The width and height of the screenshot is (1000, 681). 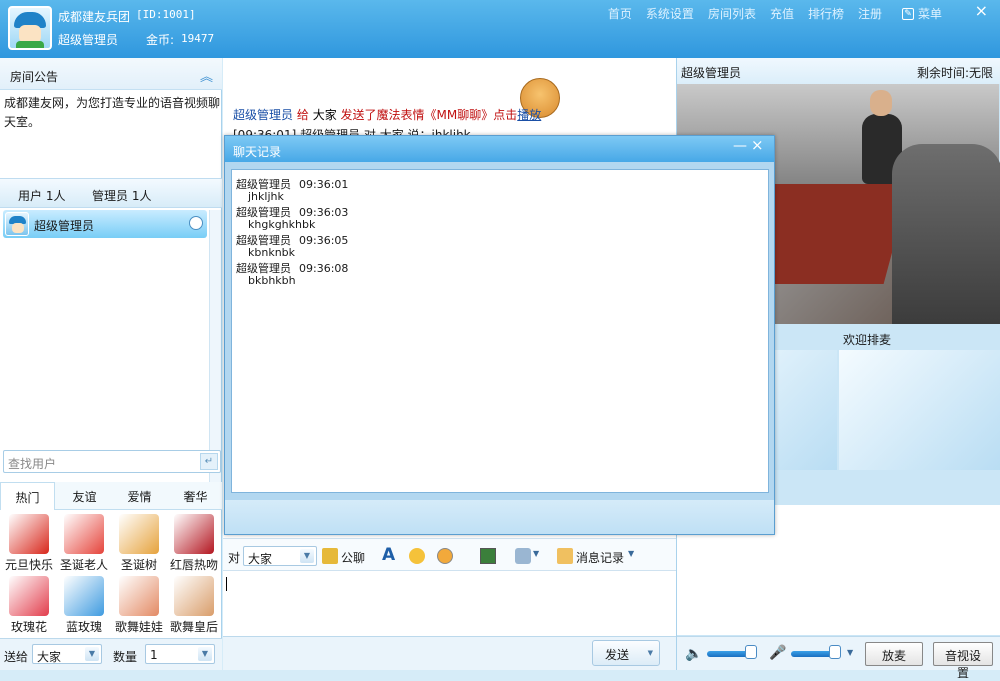 I want to click on gift-item: 歌舞皇后, so click(x=194, y=605).